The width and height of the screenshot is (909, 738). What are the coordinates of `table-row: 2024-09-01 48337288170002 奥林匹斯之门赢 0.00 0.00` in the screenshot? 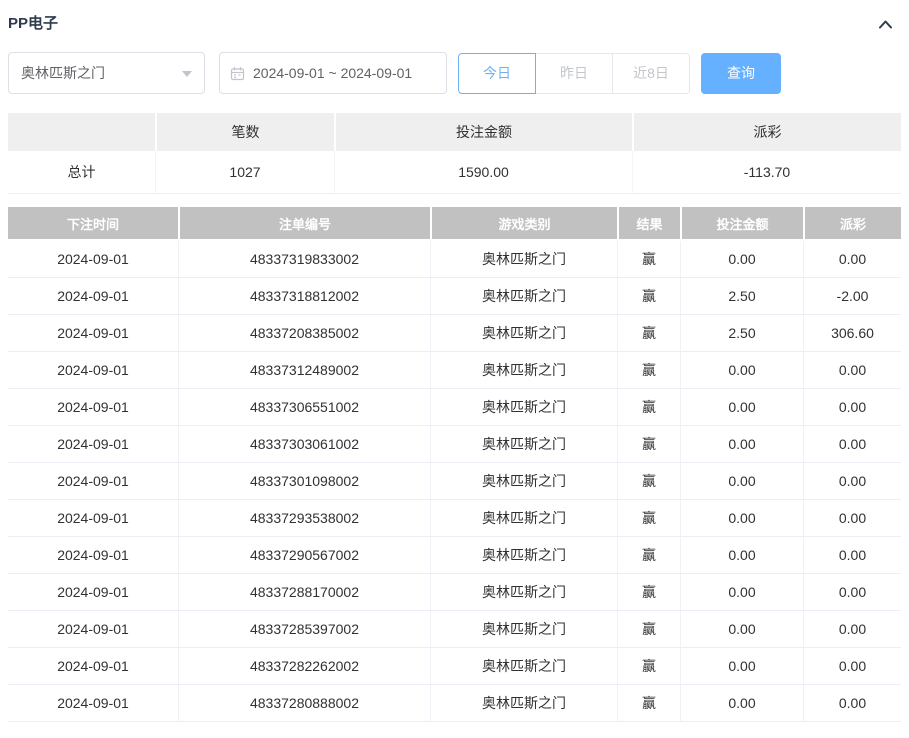 It's located at (454, 592).